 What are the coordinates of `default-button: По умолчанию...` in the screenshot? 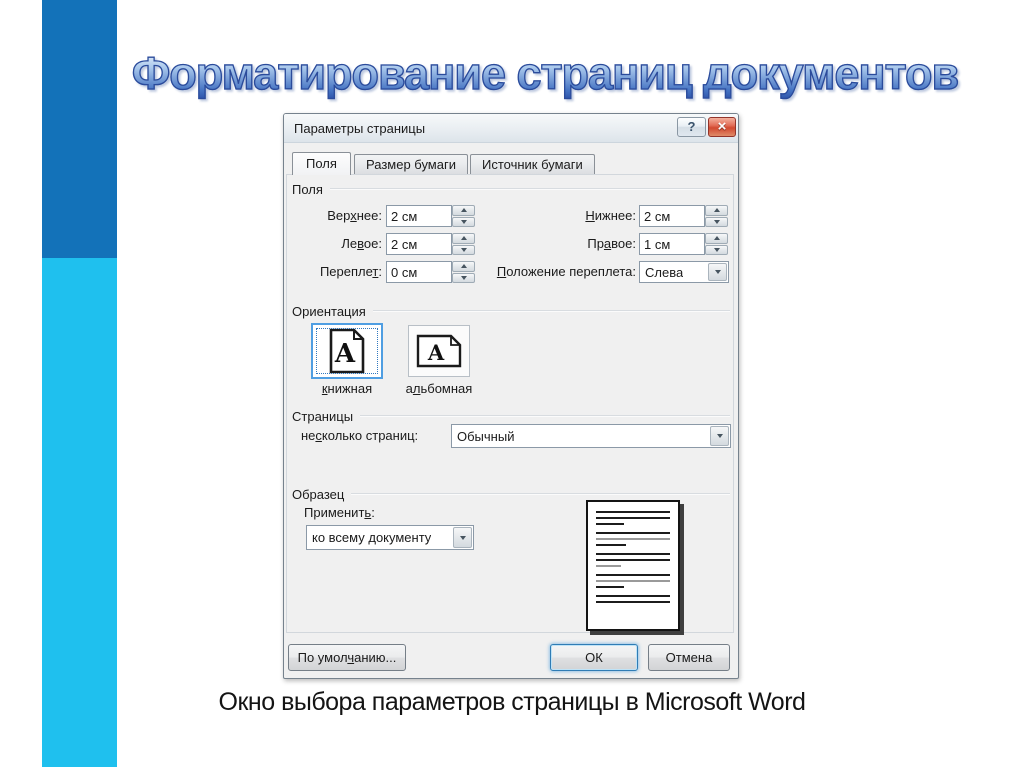 It's located at (347, 657).